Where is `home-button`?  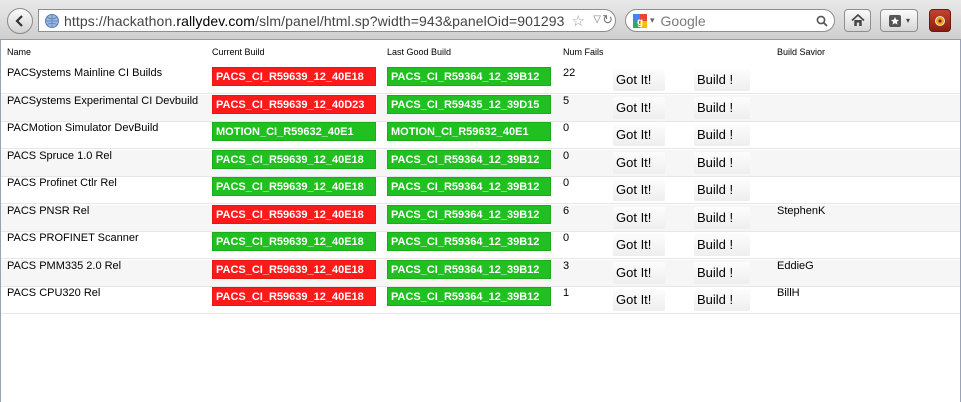
home-button is located at coordinates (857, 20).